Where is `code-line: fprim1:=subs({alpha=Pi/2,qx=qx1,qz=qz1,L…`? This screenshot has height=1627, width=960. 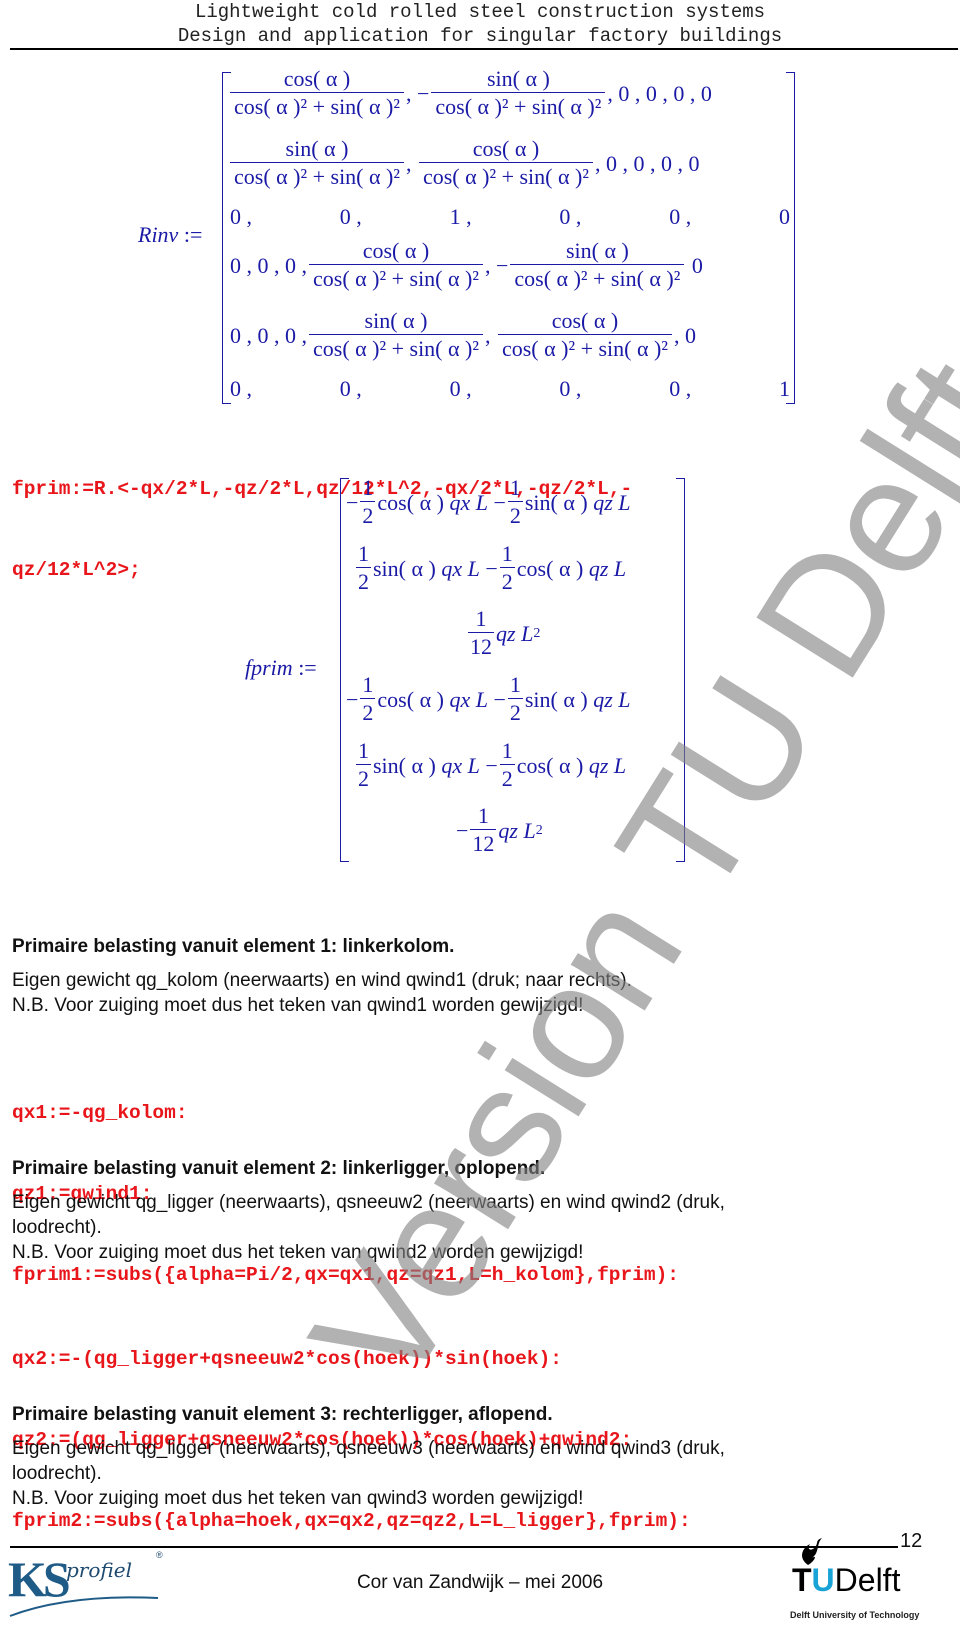
code-line: fprim1:=subs({alpha=Pi/2,qx=qx1,qz=qz1,L… is located at coordinates (346, 1275).